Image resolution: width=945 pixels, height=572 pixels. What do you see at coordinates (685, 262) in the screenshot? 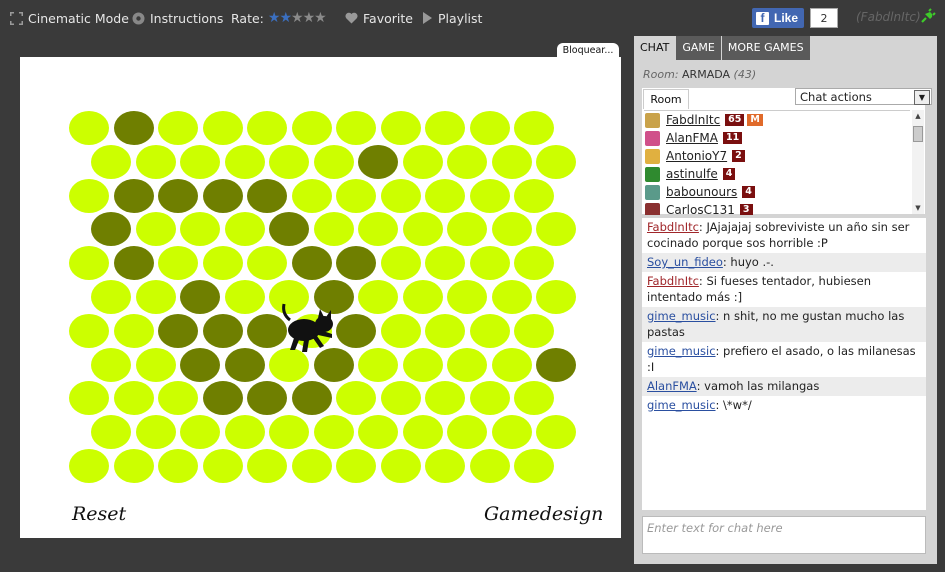
I see `message-author-link: Soy_un_fideo` at bounding box center [685, 262].